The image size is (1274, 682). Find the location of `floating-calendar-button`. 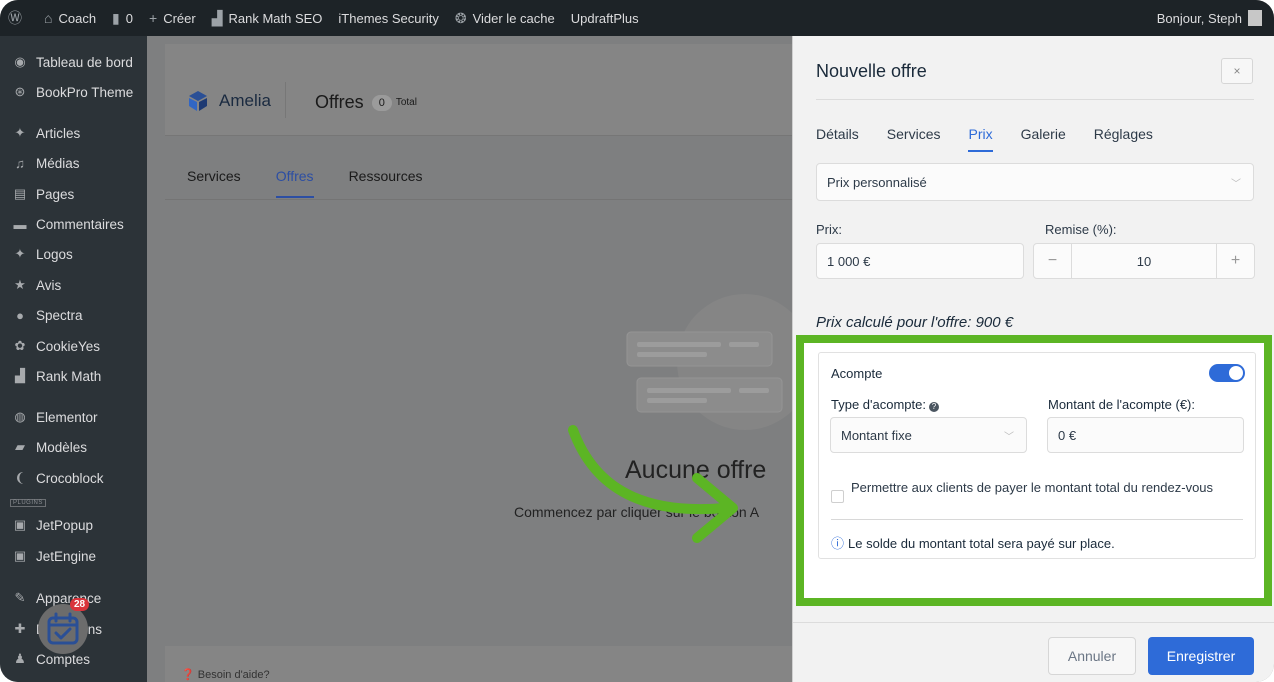

floating-calendar-button is located at coordinates (63, 629).